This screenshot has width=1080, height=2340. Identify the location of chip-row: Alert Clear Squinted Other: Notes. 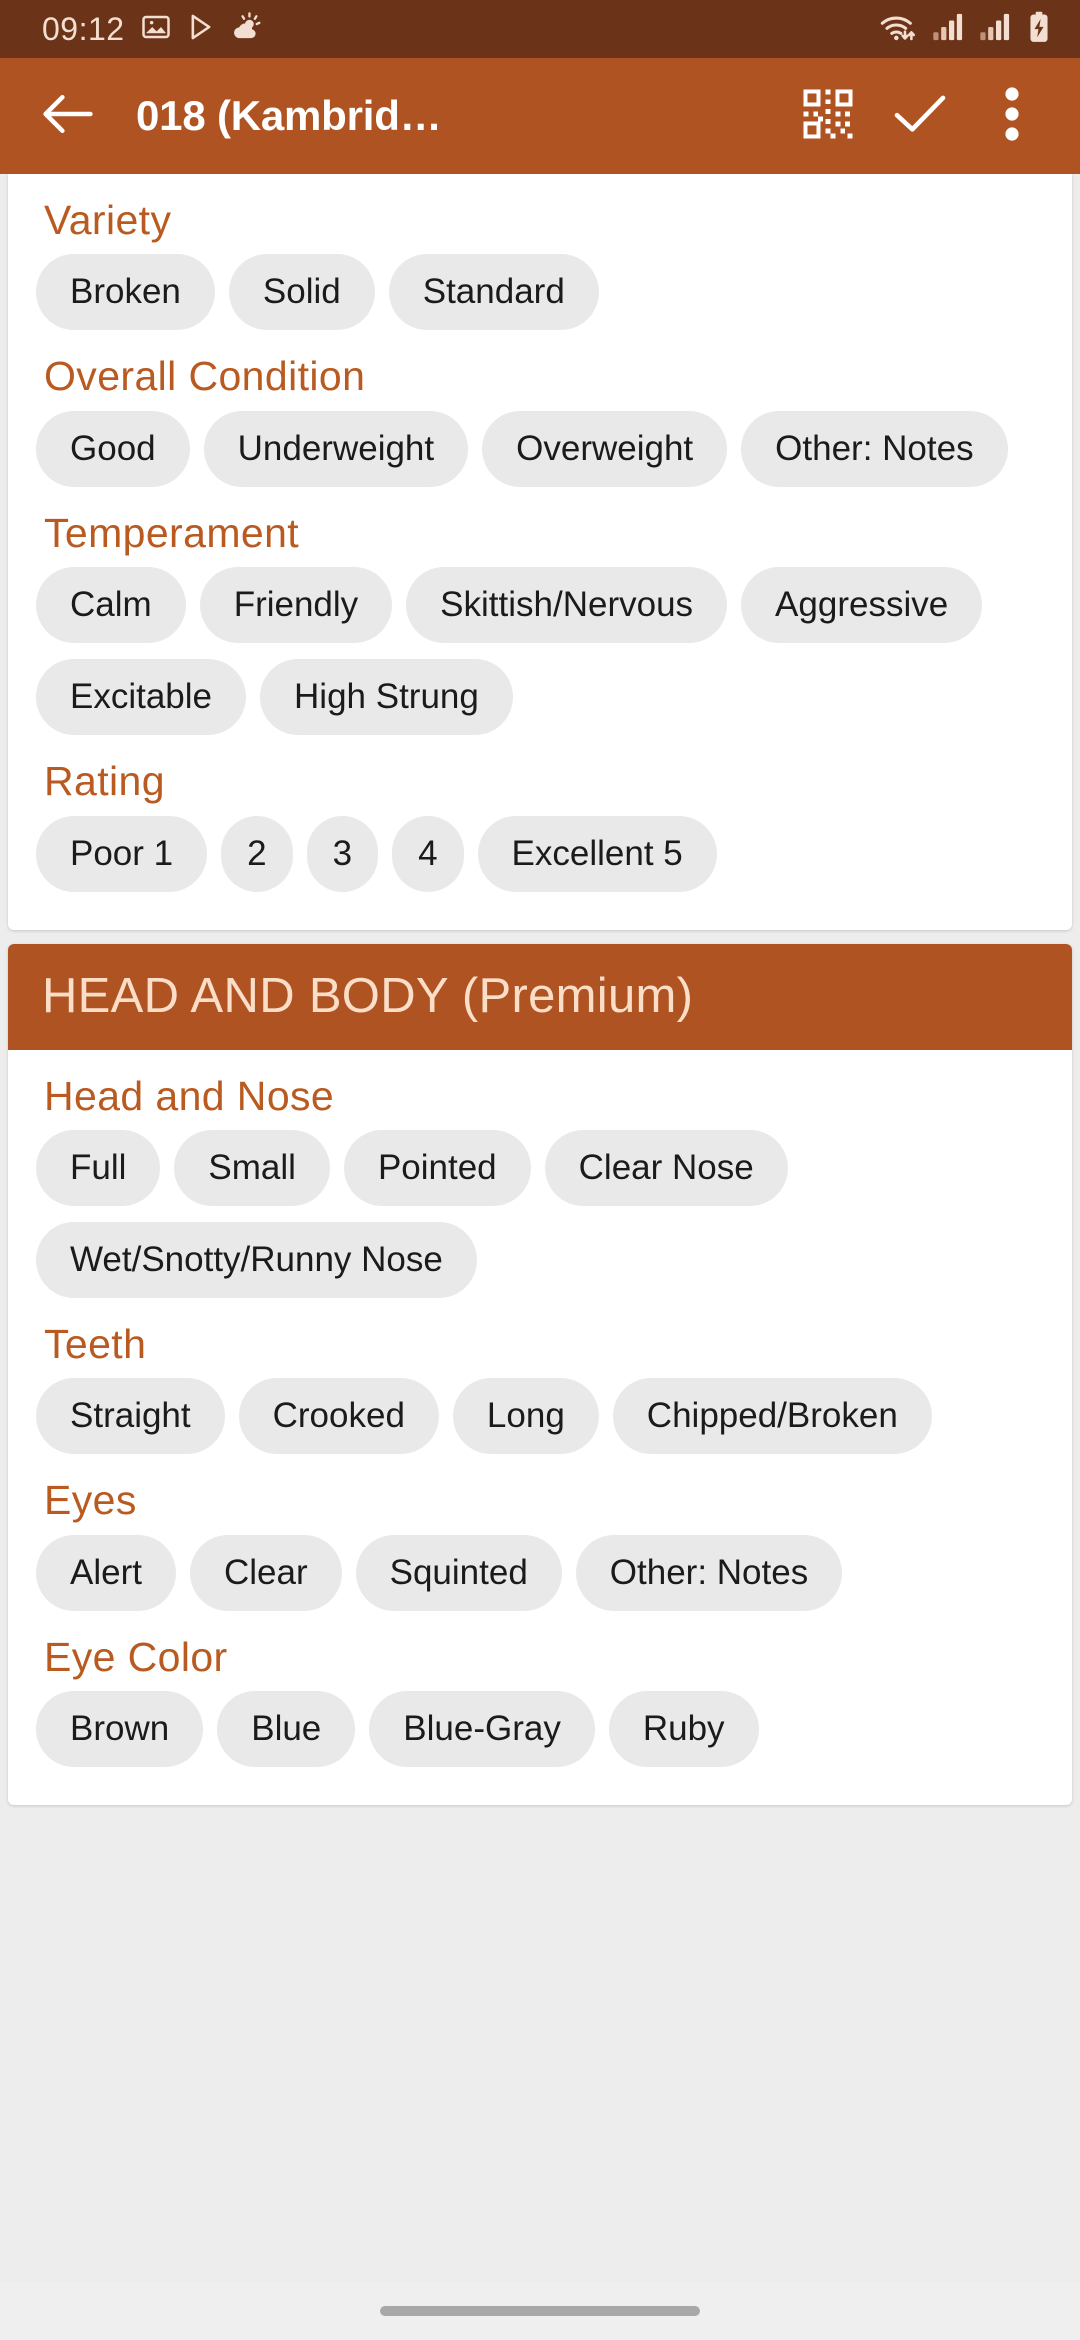
(540, 1580).